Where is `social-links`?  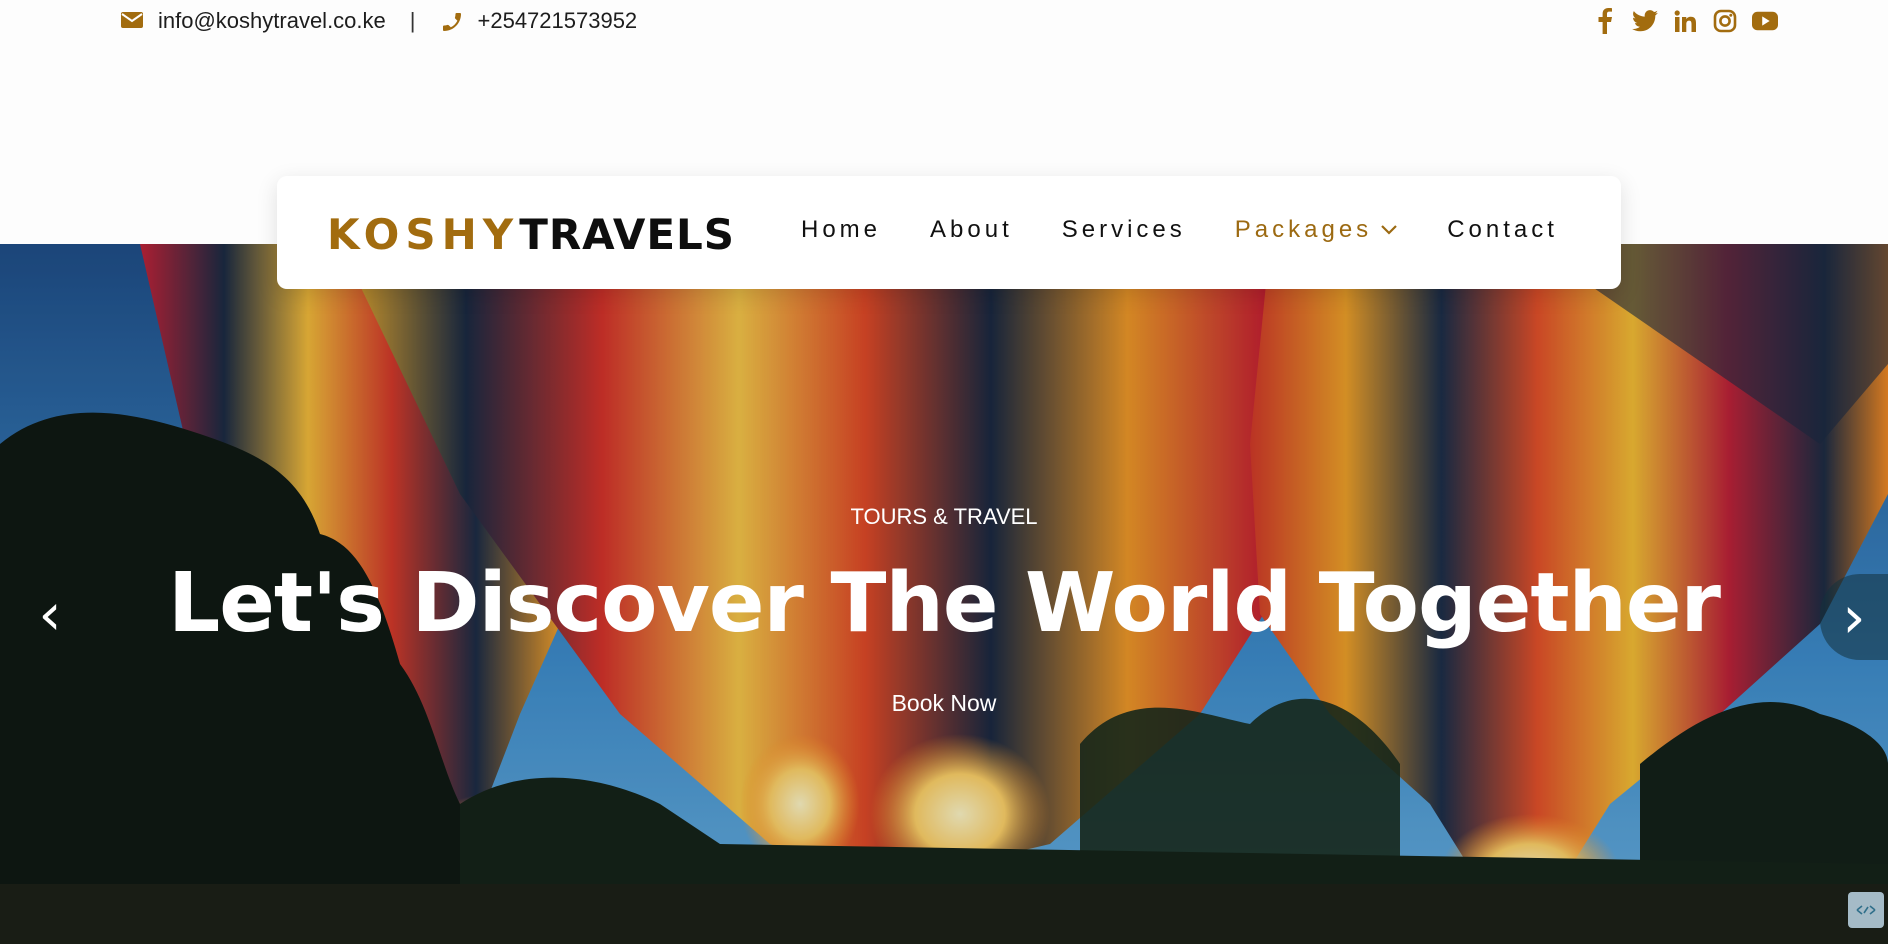 social-links is located at coordinates (1685, 21).